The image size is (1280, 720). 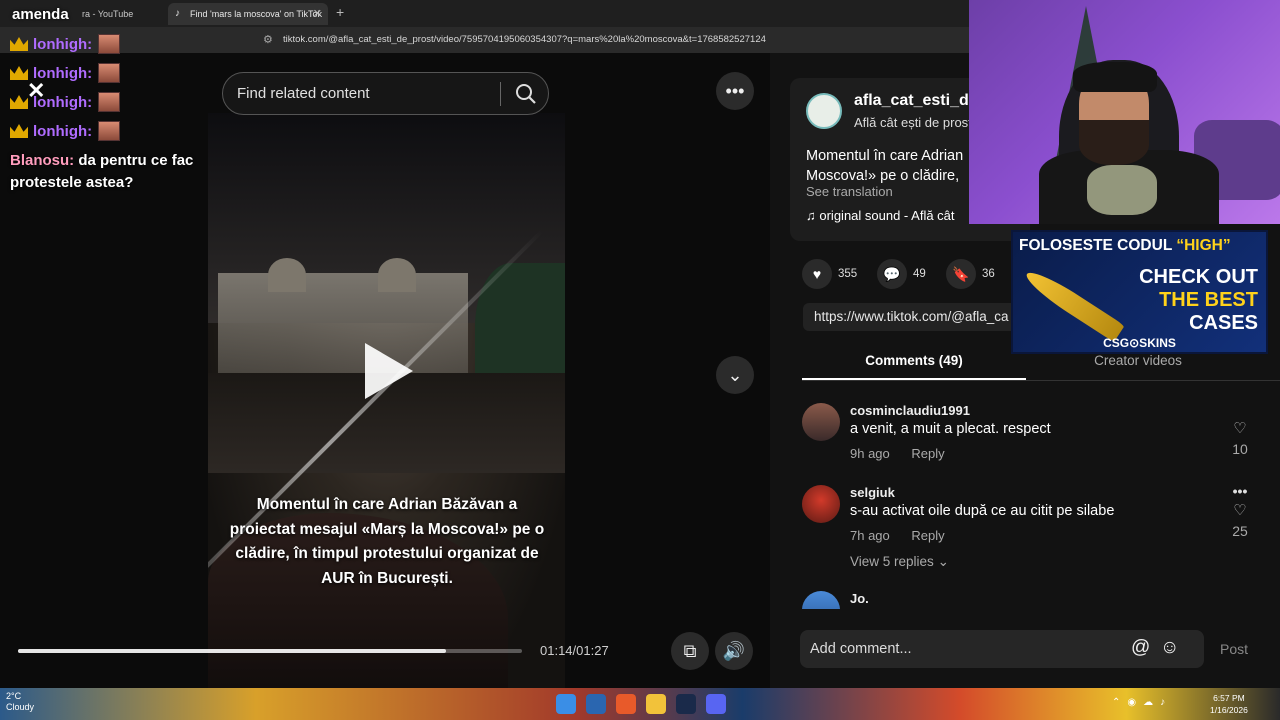 I want to click on author-avatar, so click(x=824, y=111).